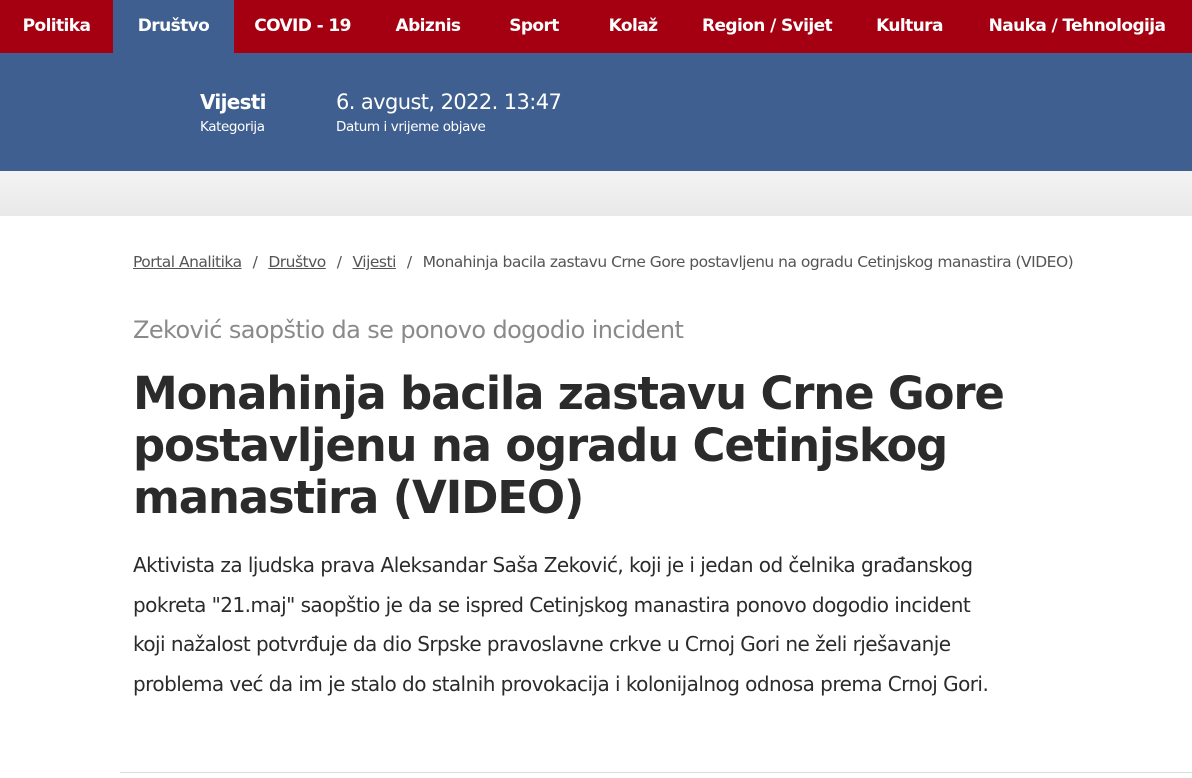  What do you see at coordinates (767, 26) in the screenshot?
I see `nav-item-region-svijet: Region / Svijet` at bounding box center [767, 26].